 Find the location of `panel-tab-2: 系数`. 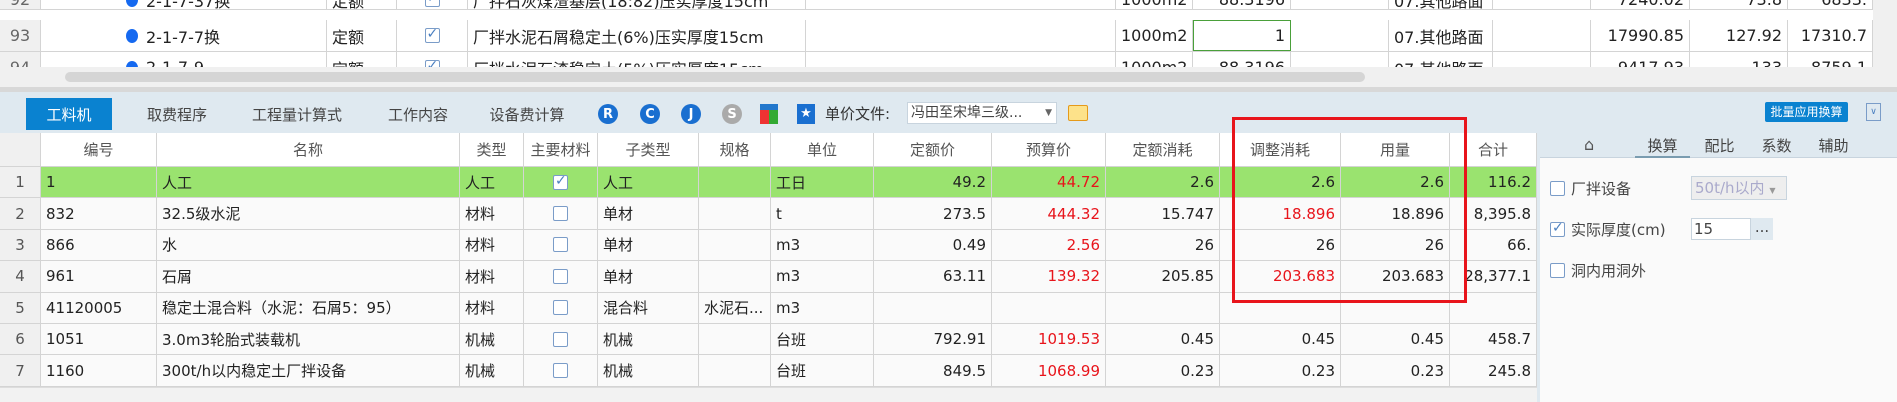

panel-tab-2: 系数 is located at coordinates (1776, 146).